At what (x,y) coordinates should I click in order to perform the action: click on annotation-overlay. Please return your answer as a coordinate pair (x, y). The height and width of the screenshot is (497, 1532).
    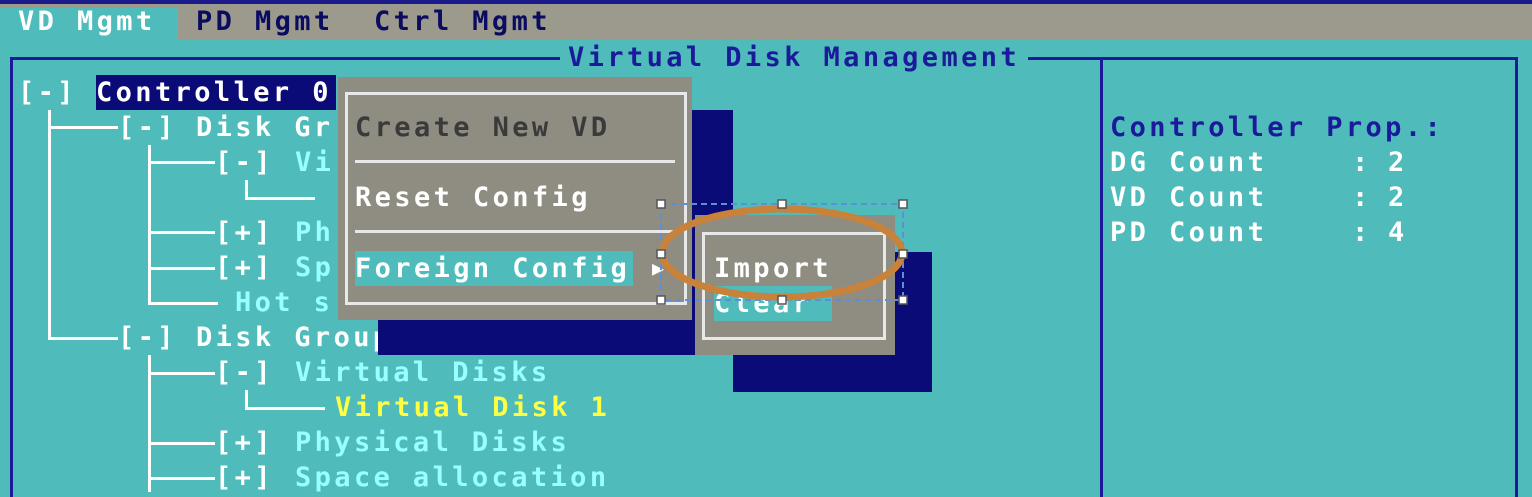
    Looking at the image, I should click on (782, 252).